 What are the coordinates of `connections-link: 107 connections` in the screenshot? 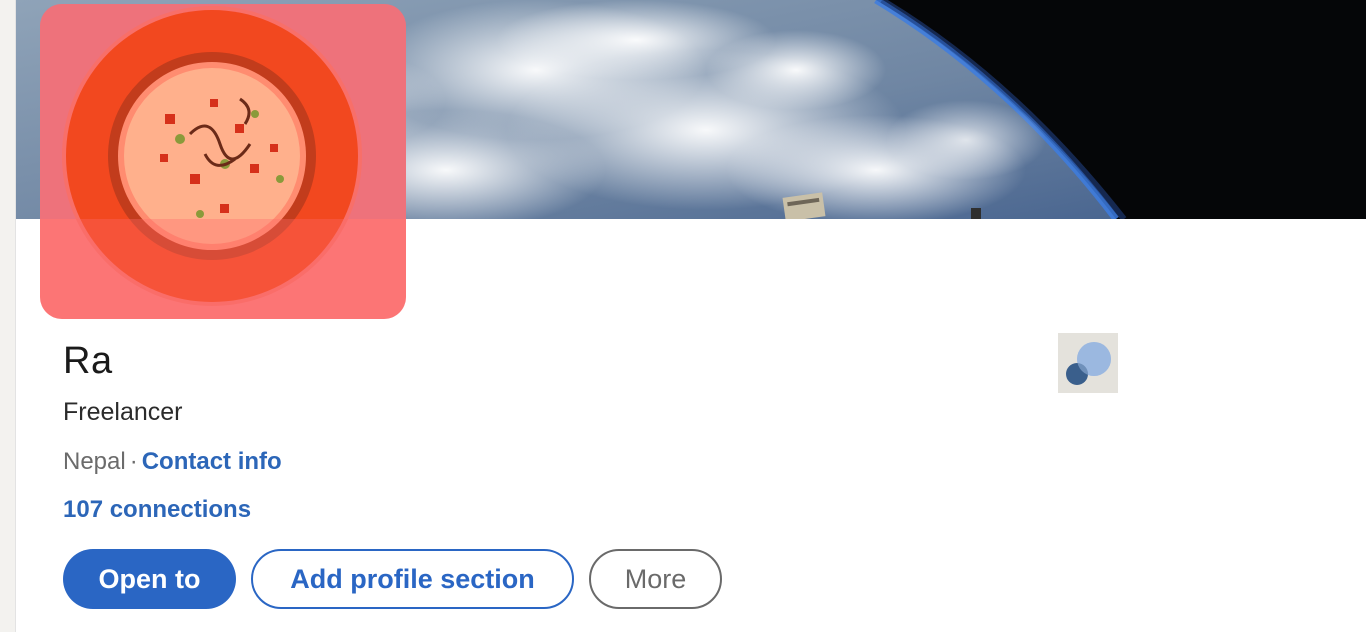 It's located at (157, 509).